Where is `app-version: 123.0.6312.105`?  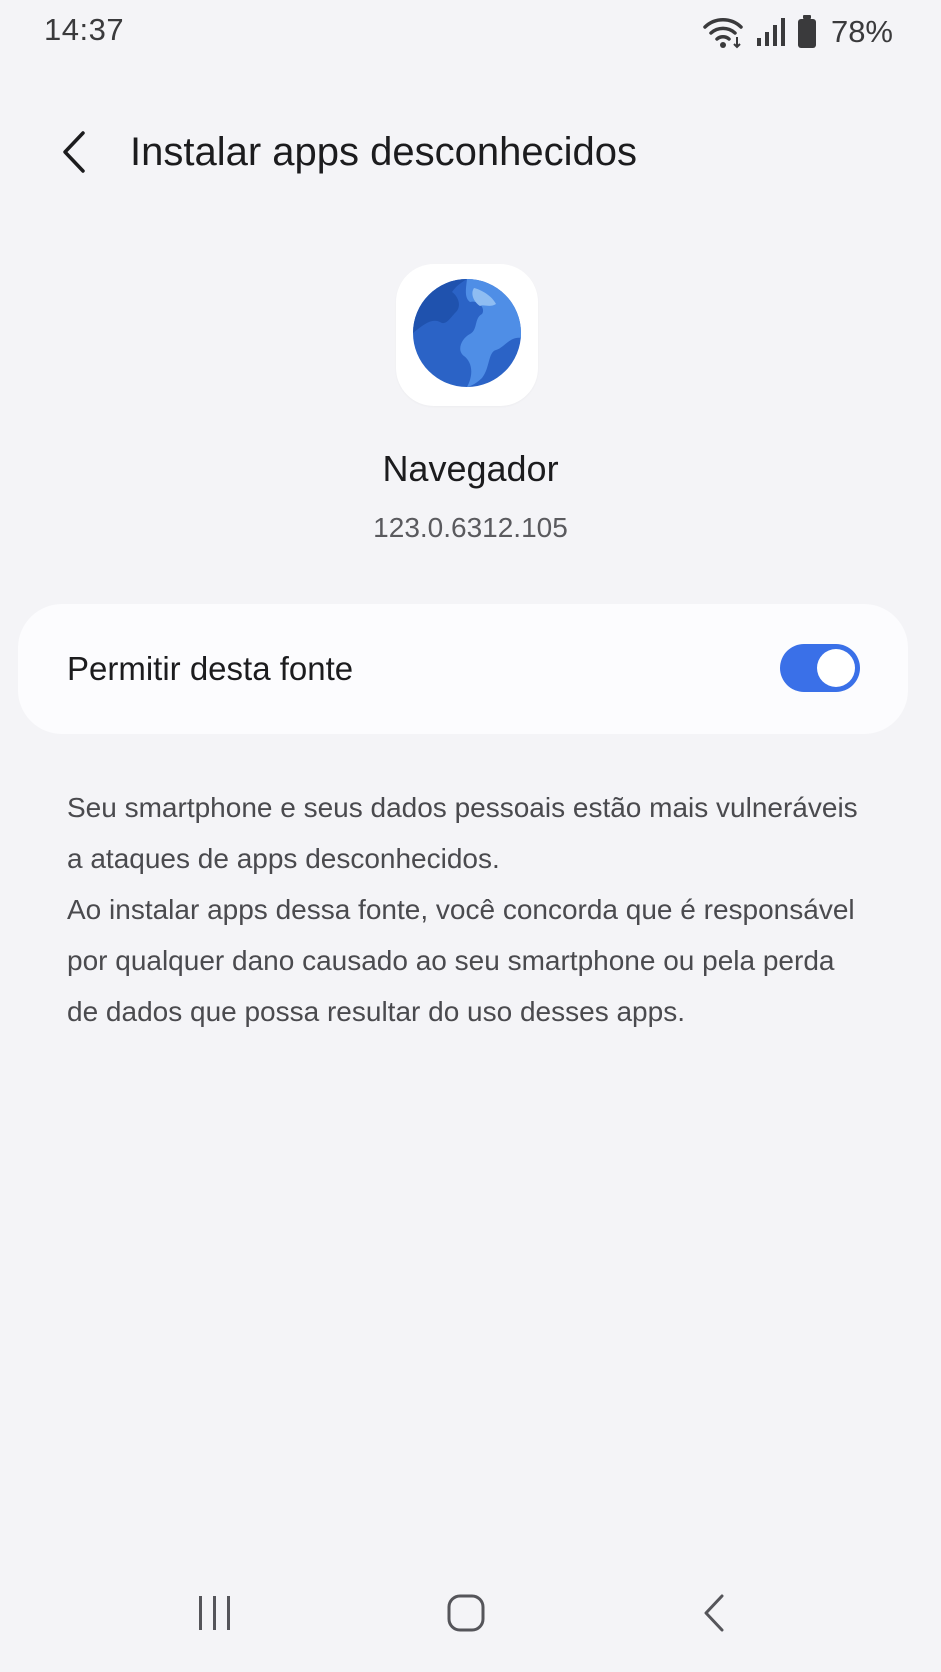
app-version: 123.0.6312.105 is located at coordinates (470, 527).